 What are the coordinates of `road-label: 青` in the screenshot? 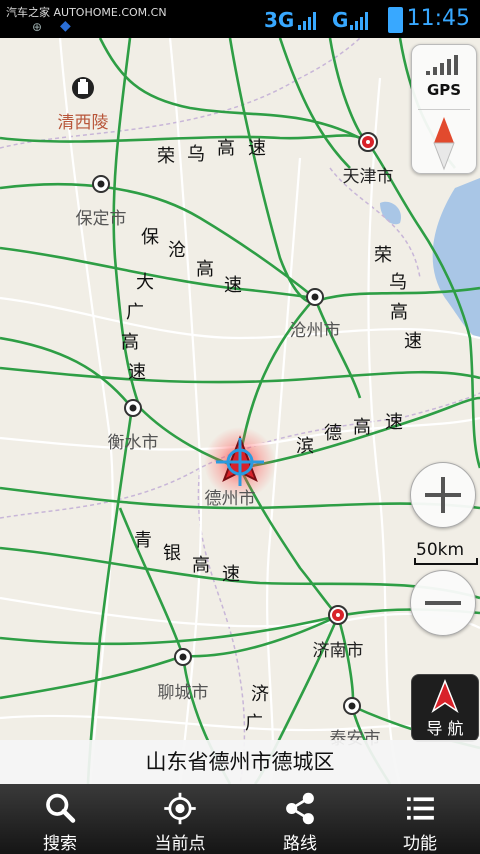 It's located at (143, 540).